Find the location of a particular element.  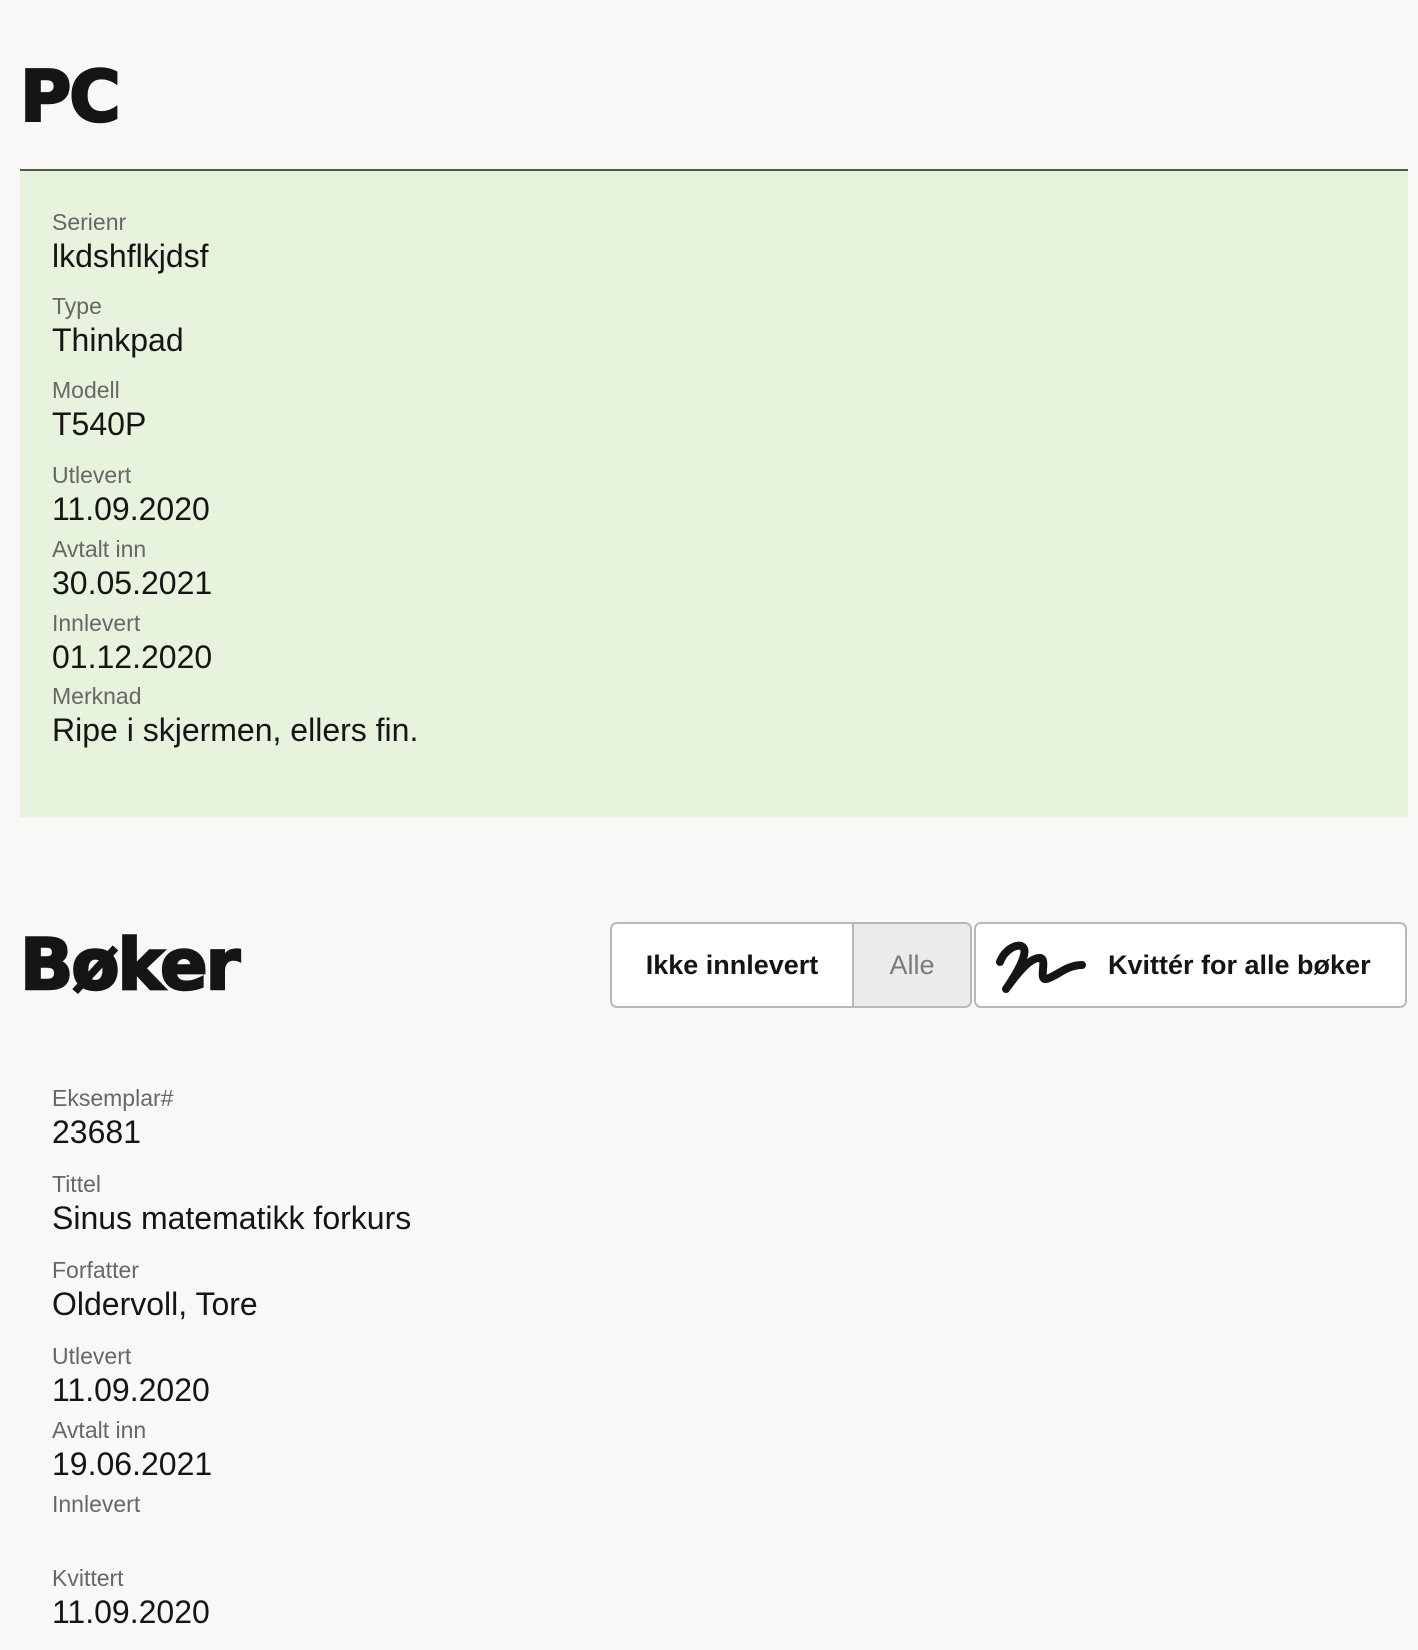

pc-serial-label: Serienr is located at coordinates (89, 222).